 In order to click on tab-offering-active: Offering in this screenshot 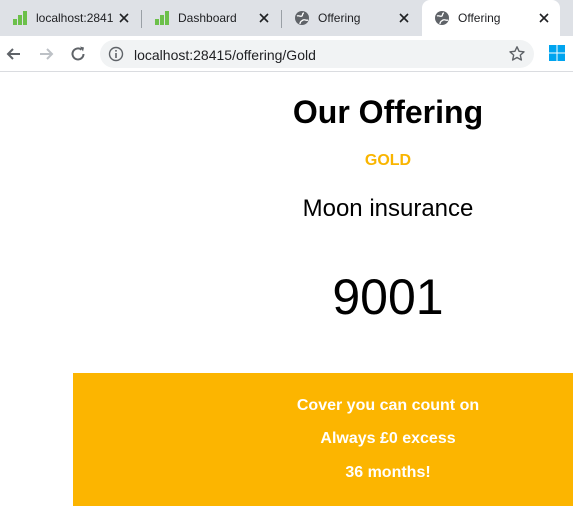, I will do `click(491, 18)`.